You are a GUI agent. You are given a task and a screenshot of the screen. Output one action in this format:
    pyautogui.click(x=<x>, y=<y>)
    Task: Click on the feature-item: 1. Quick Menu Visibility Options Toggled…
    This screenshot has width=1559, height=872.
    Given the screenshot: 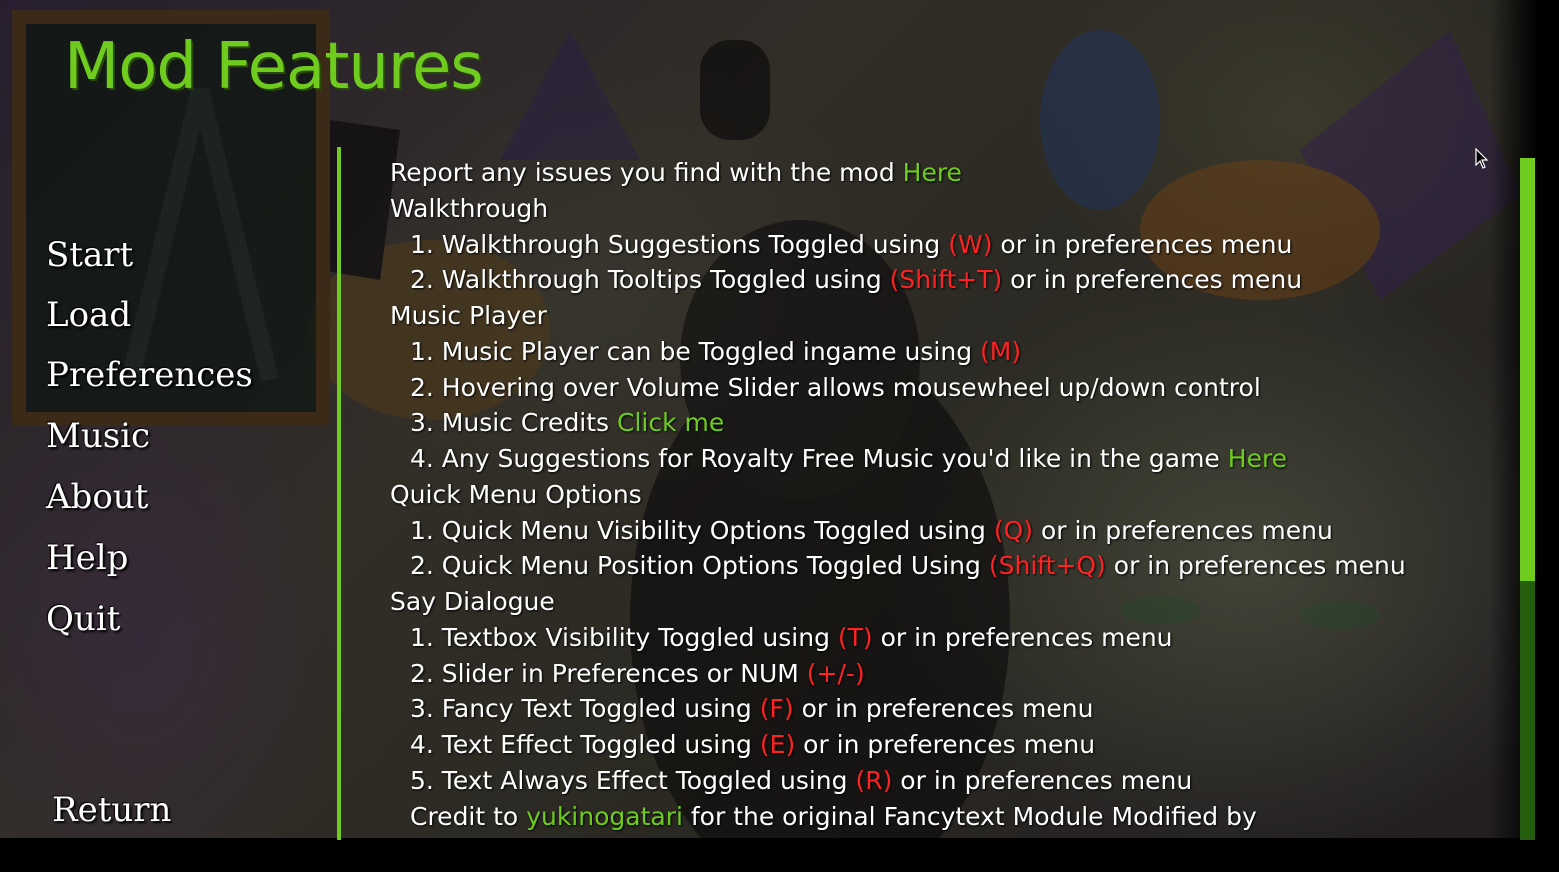 What is the action you would take?
    pyautogui.click(x=947, y=531)
    